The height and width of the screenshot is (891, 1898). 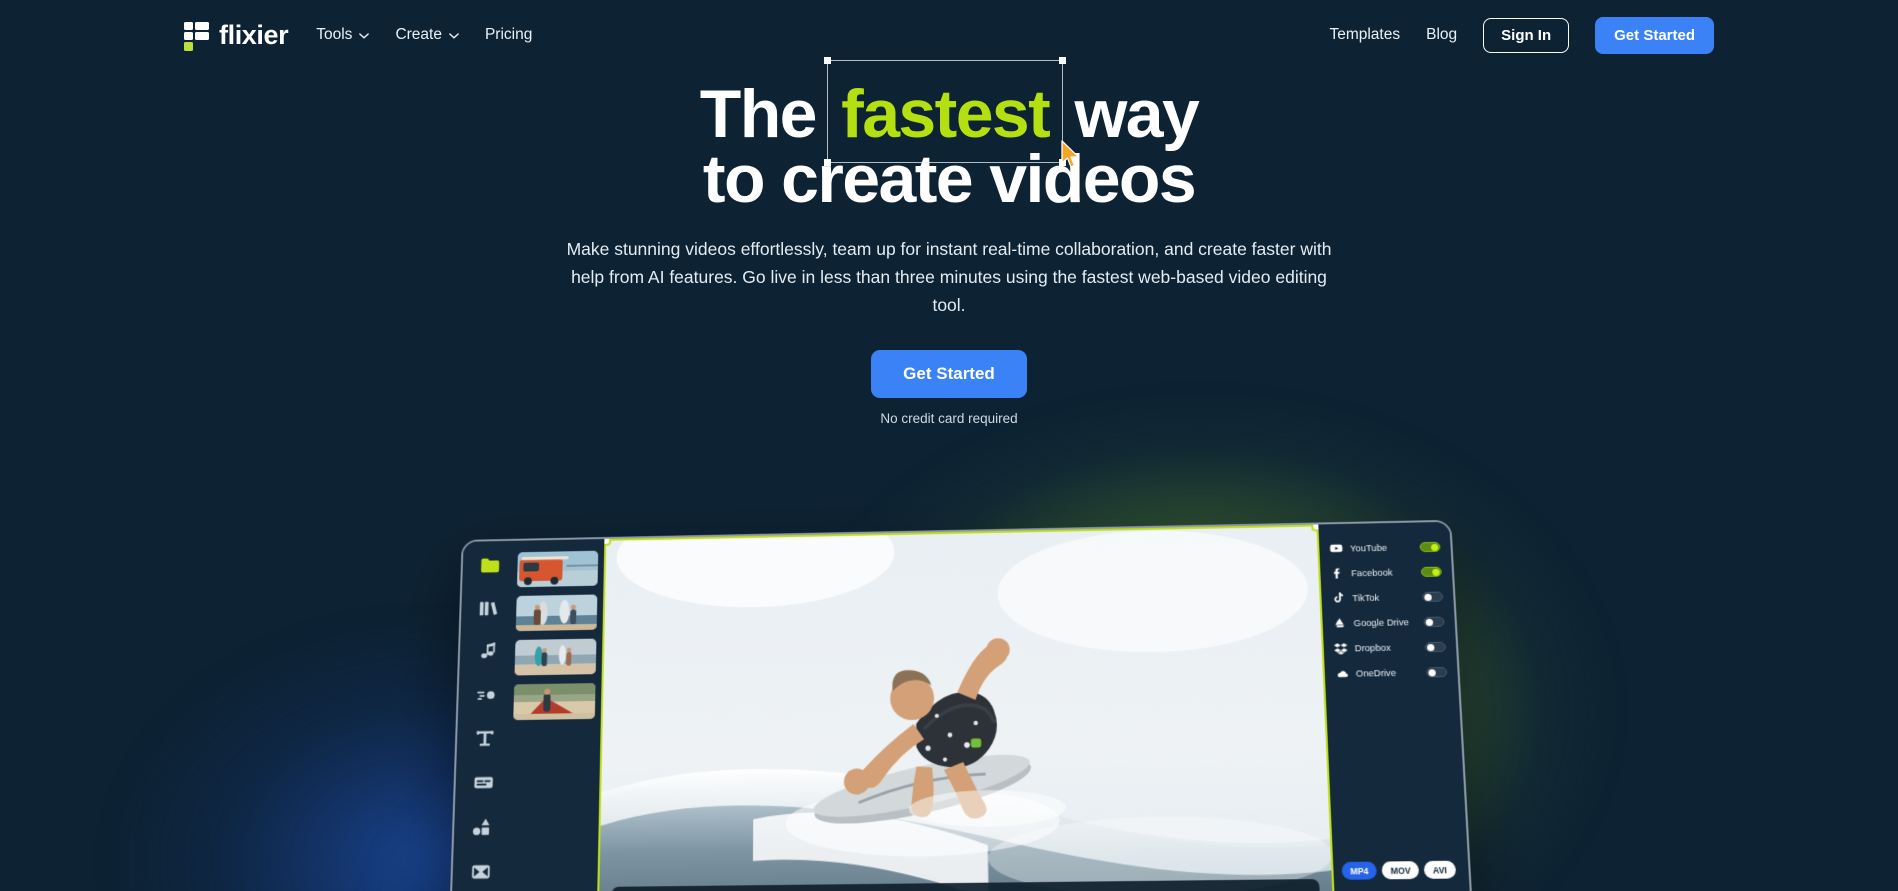 I want to click on shapes-icon, so click(x=482, y=827).